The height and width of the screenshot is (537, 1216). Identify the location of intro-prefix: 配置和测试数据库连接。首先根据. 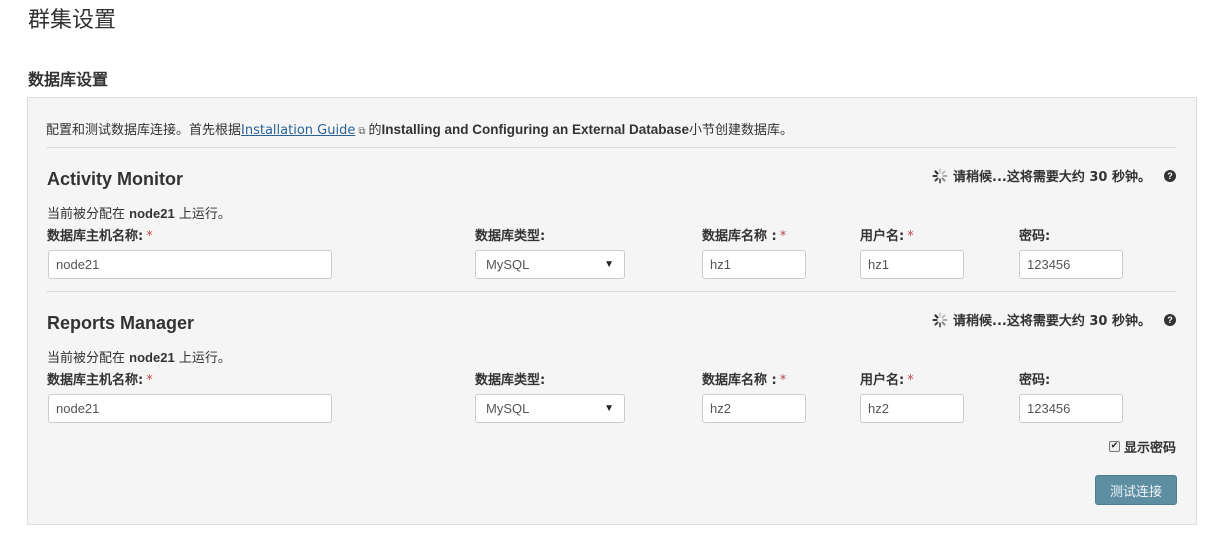
(144, 130).